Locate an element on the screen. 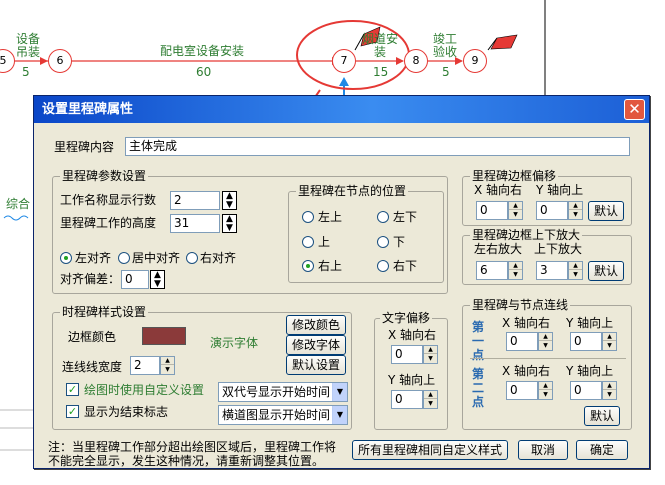 This screenshot has height=485, width=665. offset-label: 对齐偏差： is located at coordinates (90, 279).